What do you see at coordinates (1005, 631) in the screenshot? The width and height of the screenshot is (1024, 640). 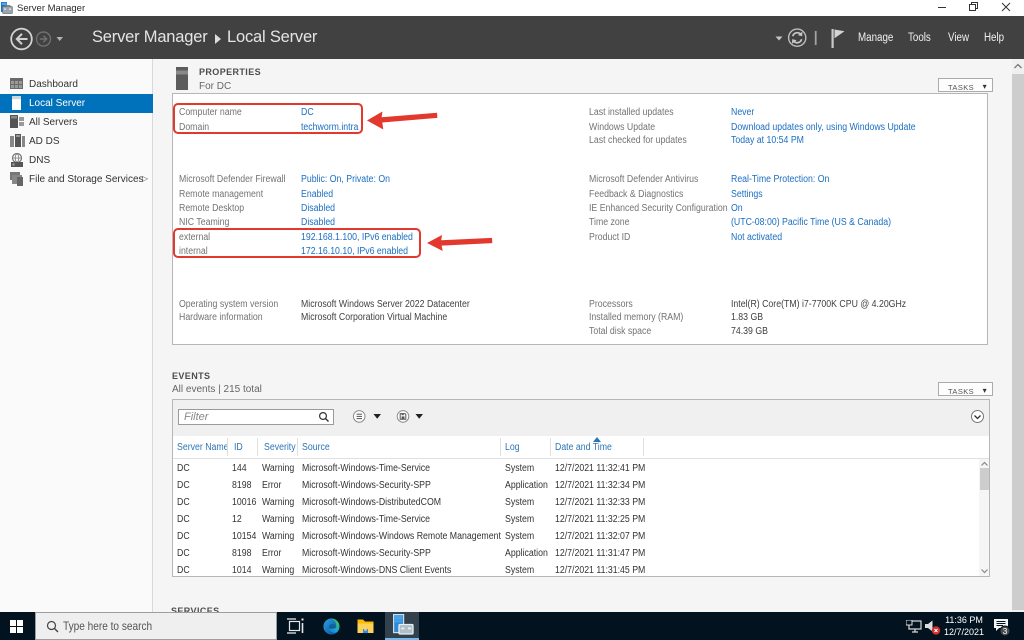 I see `svg-text: 3` at bounding box center [1005, 631].